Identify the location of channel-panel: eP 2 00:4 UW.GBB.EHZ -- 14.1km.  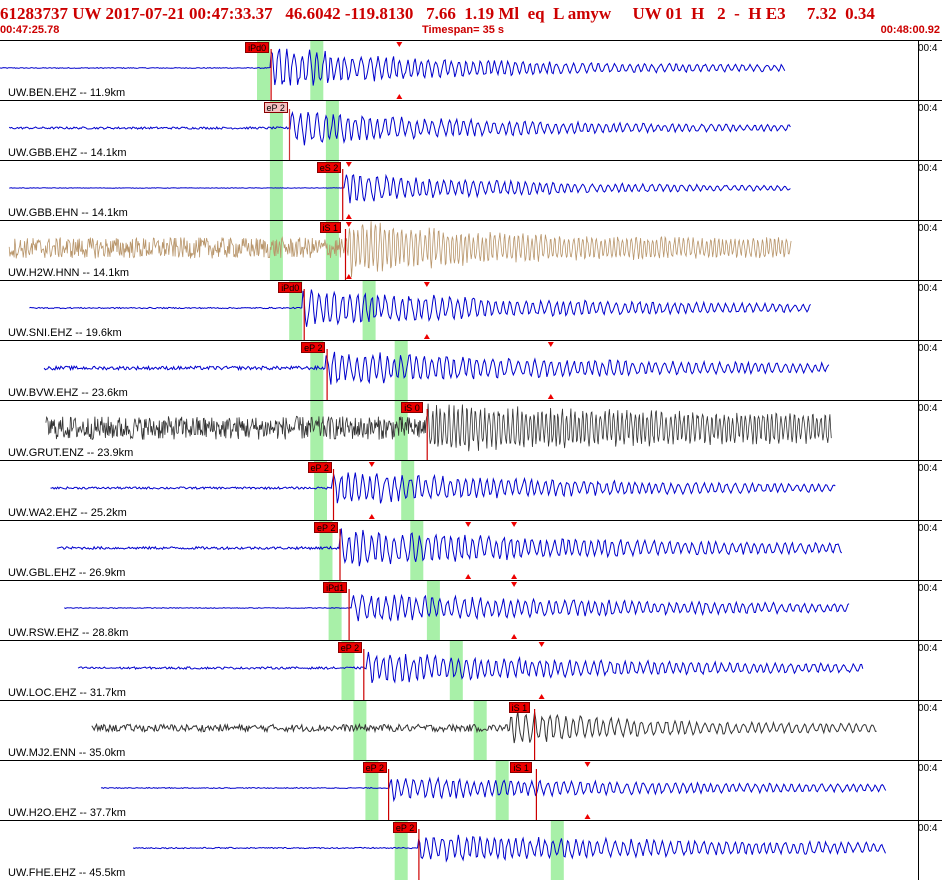
(471, 130).